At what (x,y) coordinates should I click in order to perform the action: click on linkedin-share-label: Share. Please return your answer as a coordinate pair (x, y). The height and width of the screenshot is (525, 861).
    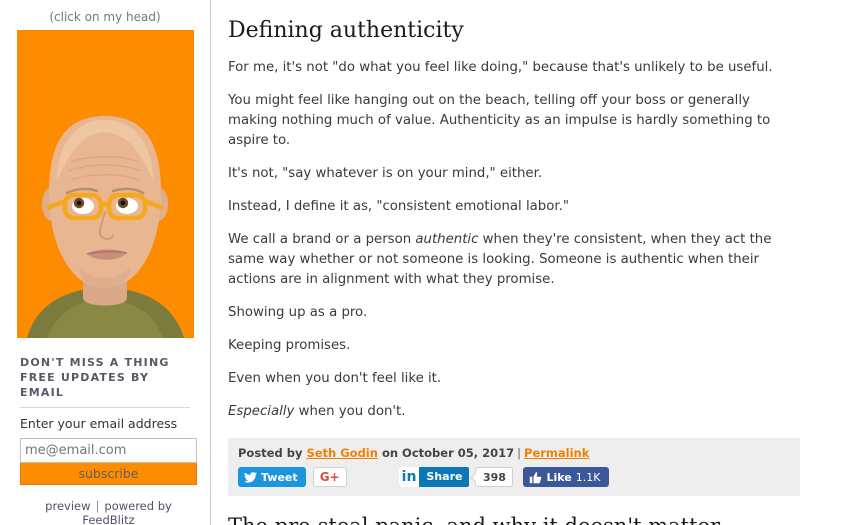
    Looking at the image, I should click on (444, 476).